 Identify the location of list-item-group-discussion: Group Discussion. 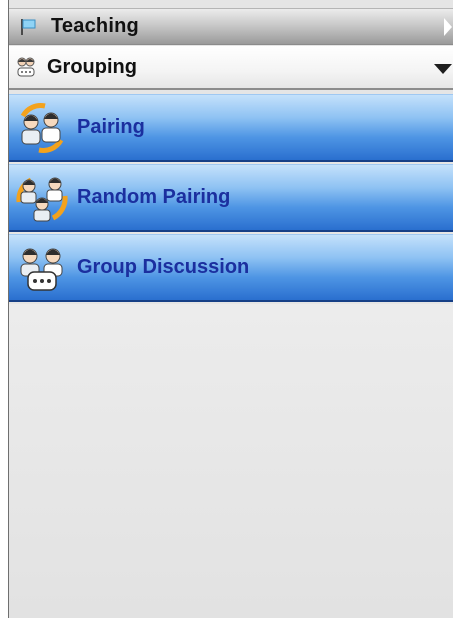
(231, 268).